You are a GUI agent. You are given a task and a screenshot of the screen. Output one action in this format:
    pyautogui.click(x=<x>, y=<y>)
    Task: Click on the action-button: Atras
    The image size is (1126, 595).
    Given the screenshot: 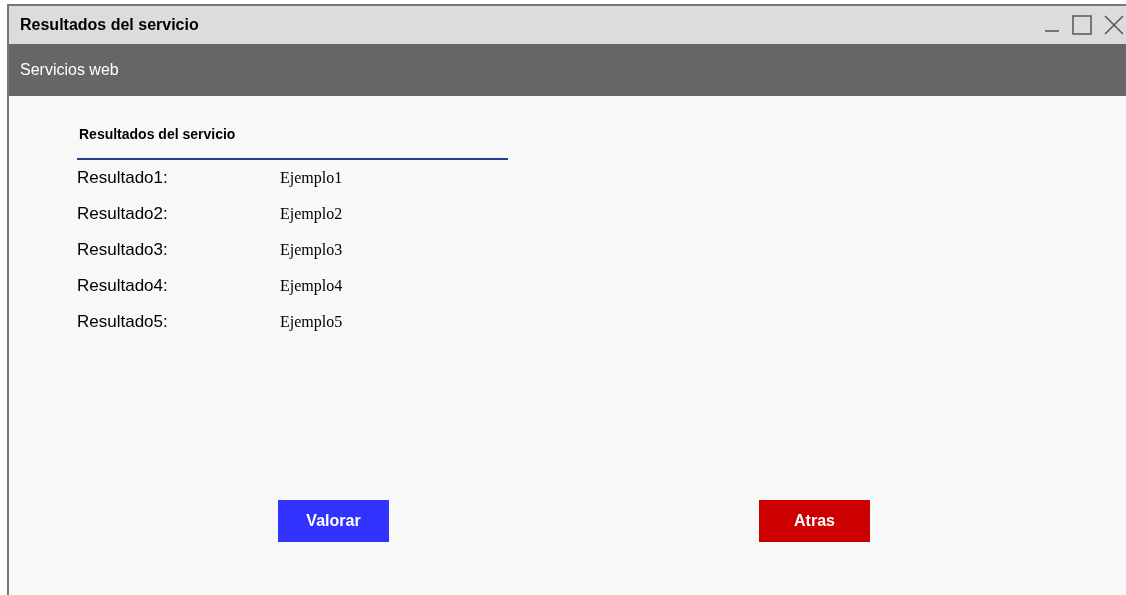 What is the action you would take?
    pyautogui.click(x=814, y=521)
    